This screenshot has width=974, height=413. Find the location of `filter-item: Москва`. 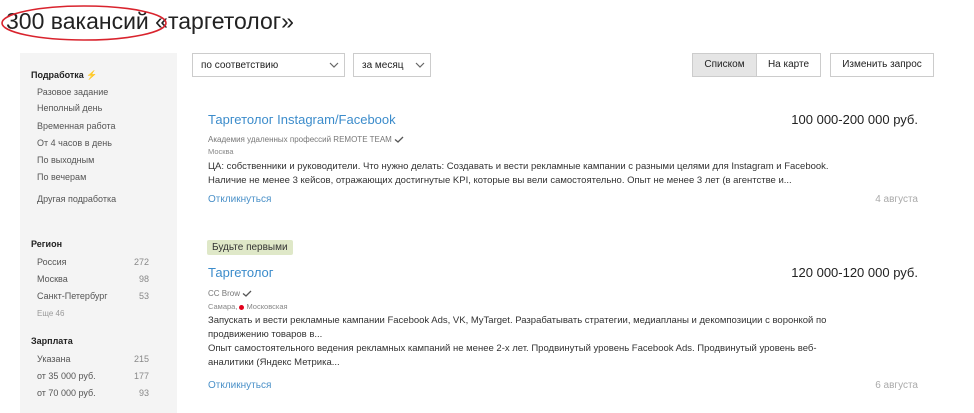

filter-item: Москва is located at coordinates (52, 279).